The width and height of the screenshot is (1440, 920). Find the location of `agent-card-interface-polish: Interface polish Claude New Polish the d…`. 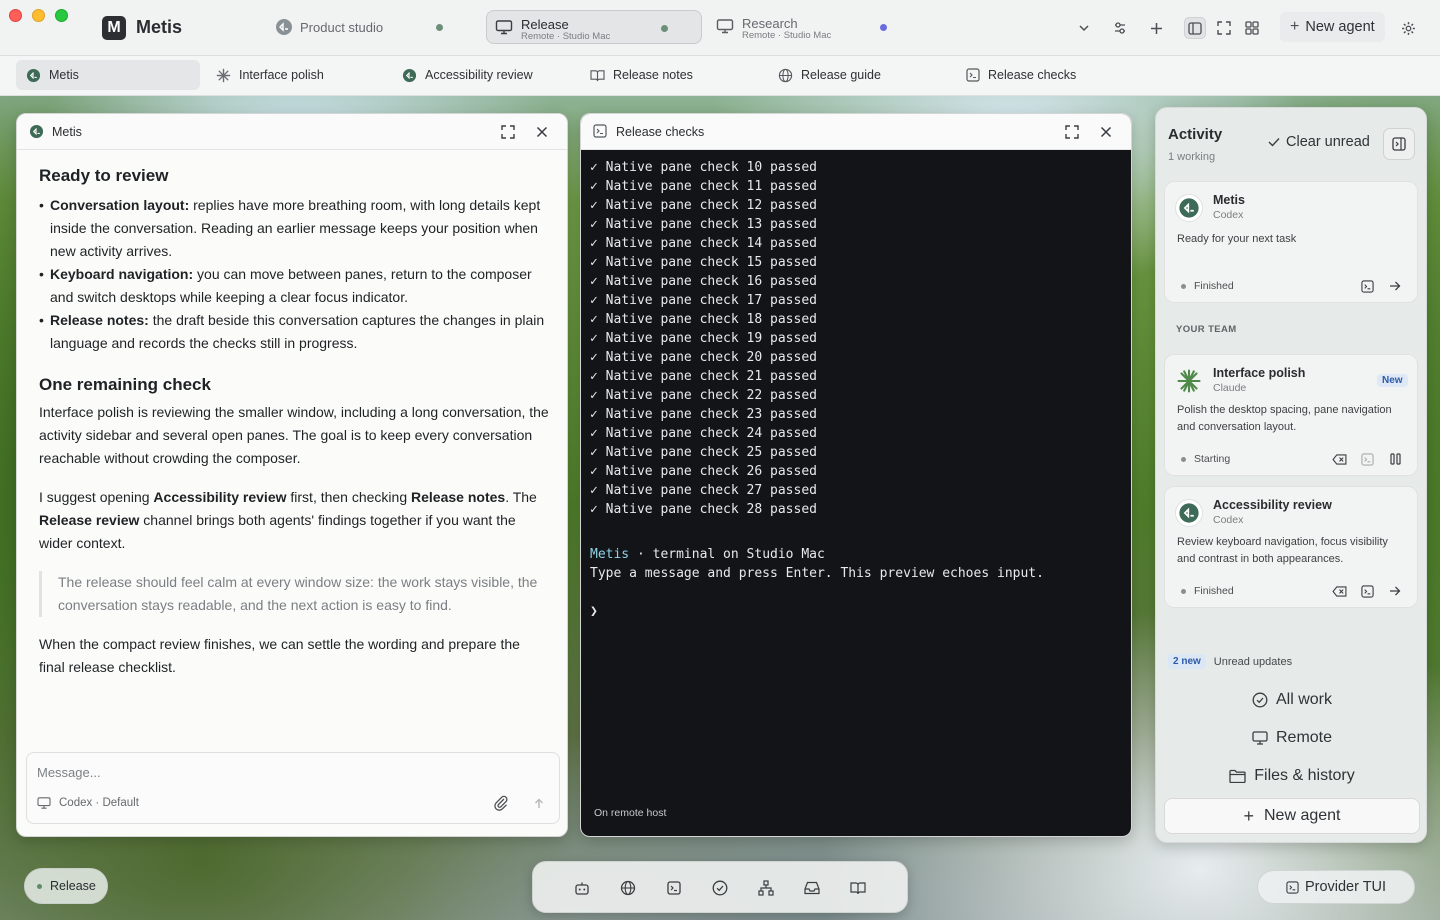

agent-card-interface-polish: Interface polish Claude New Polish the d… is located at coordinates (1291, 415).